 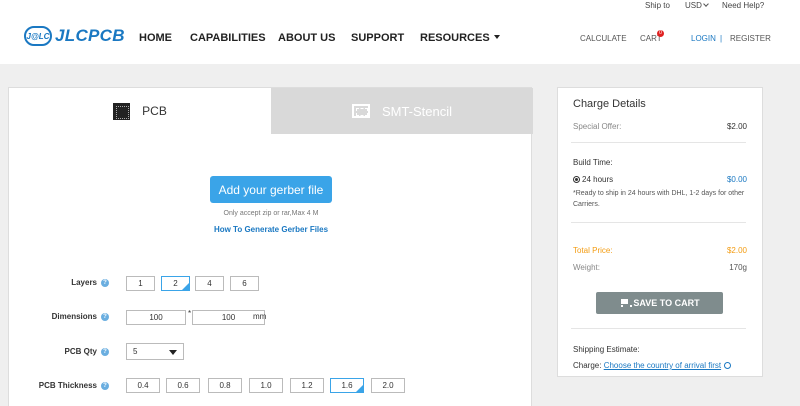 I want to click on special-offer-value: $2.00, so click(x=736, y=126).